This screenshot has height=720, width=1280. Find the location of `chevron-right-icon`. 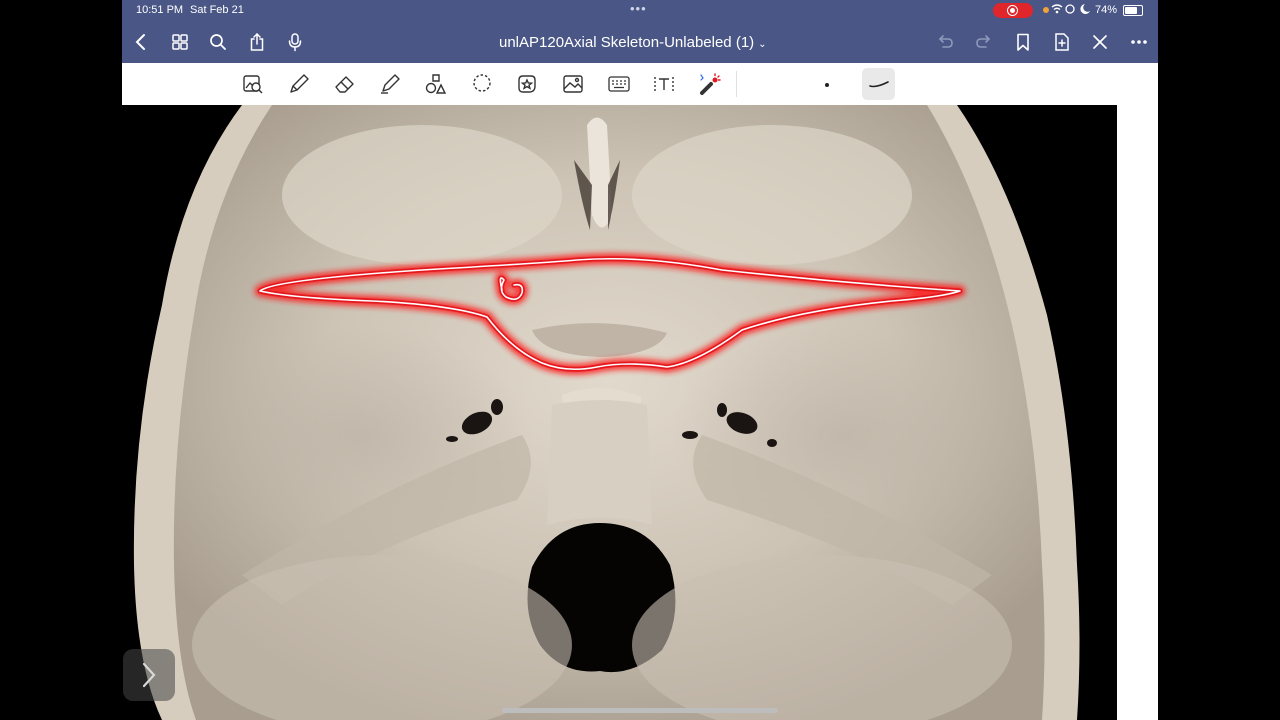

chevron-right-icon is located at coordinates (149, 675).